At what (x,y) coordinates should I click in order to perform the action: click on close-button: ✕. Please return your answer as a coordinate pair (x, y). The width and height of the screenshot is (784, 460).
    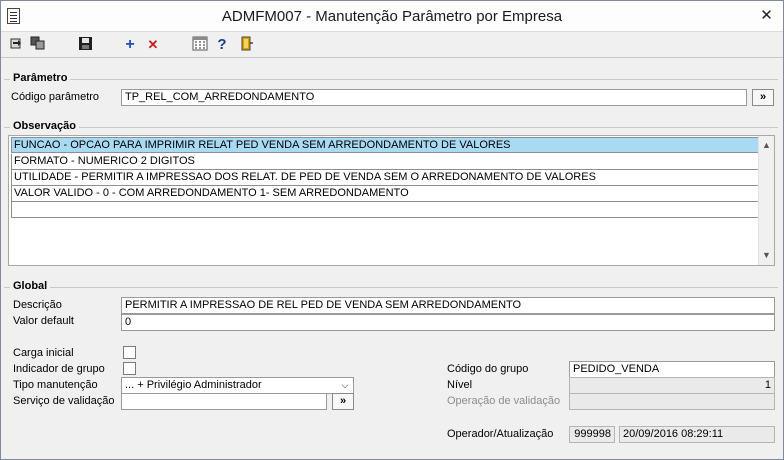
    Looking at the image, I should click on (766, 15).